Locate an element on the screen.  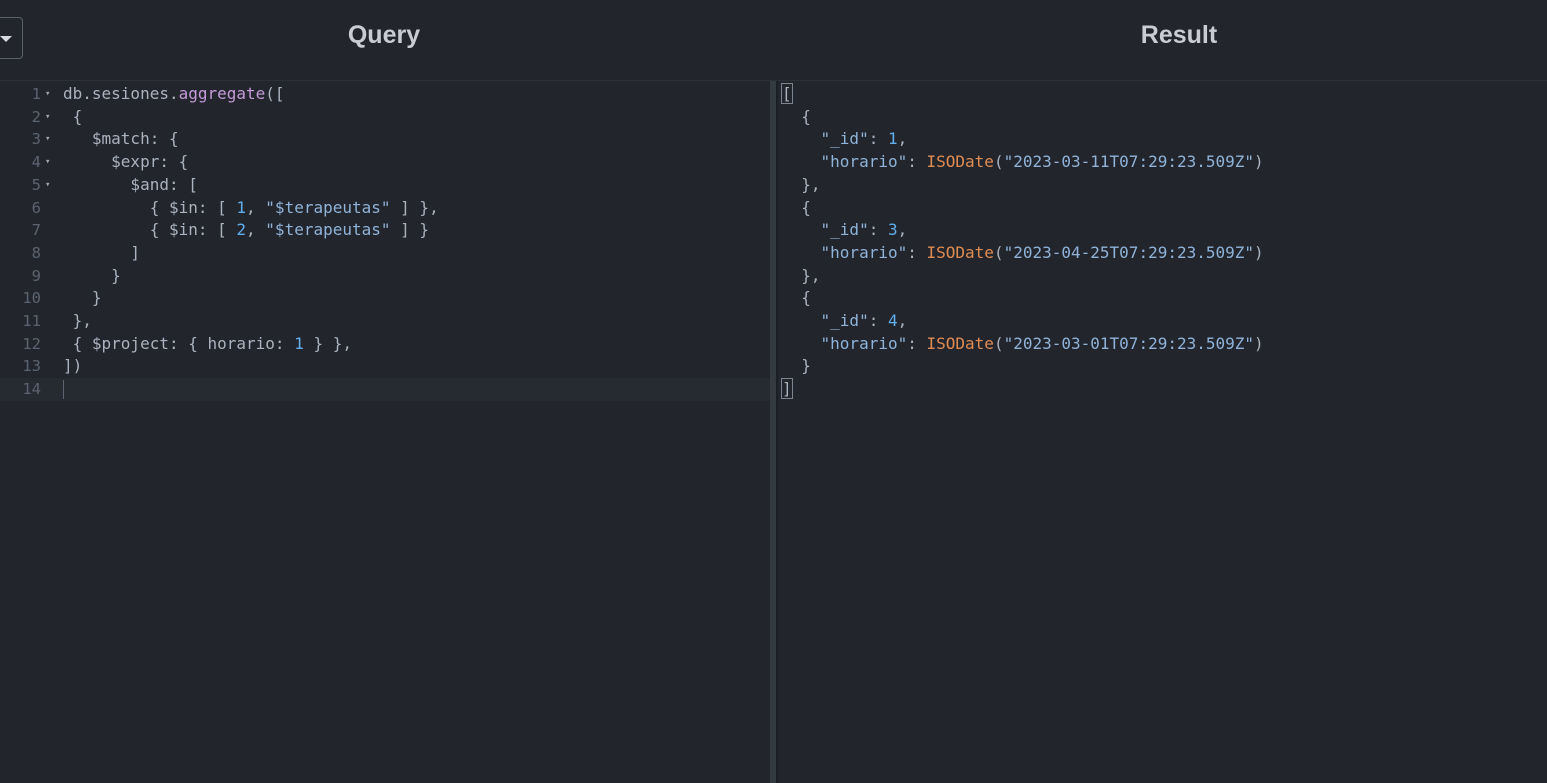
code-line: 2 ▾ { is located at coordinates (385, 117).